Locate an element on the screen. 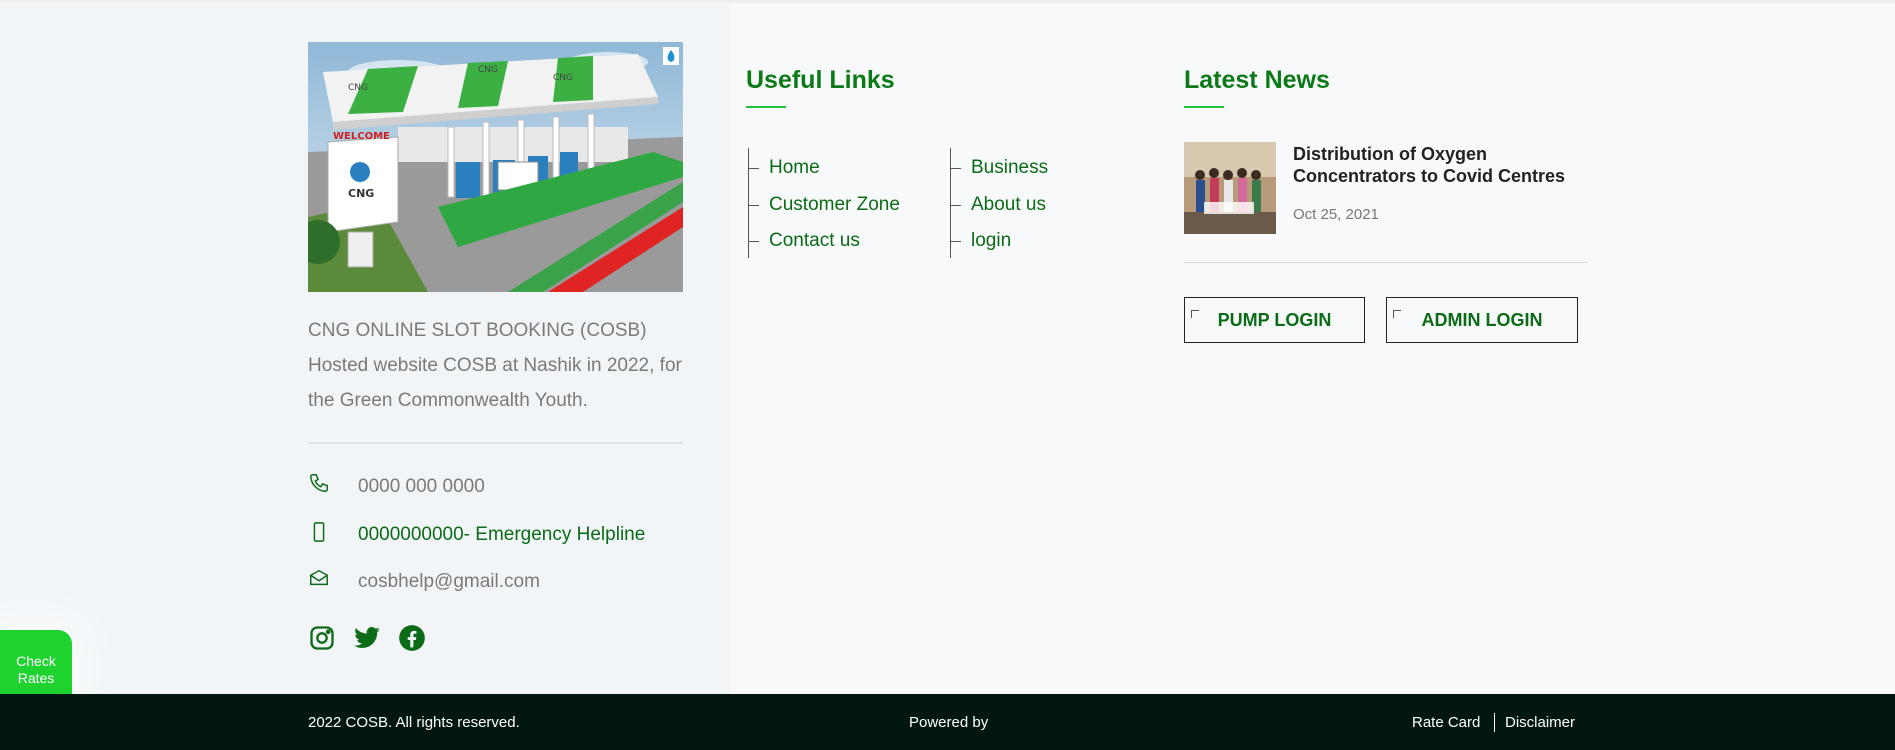 This screenshot has height=750, width=1895. social-links is located at coordinates (367, 638).